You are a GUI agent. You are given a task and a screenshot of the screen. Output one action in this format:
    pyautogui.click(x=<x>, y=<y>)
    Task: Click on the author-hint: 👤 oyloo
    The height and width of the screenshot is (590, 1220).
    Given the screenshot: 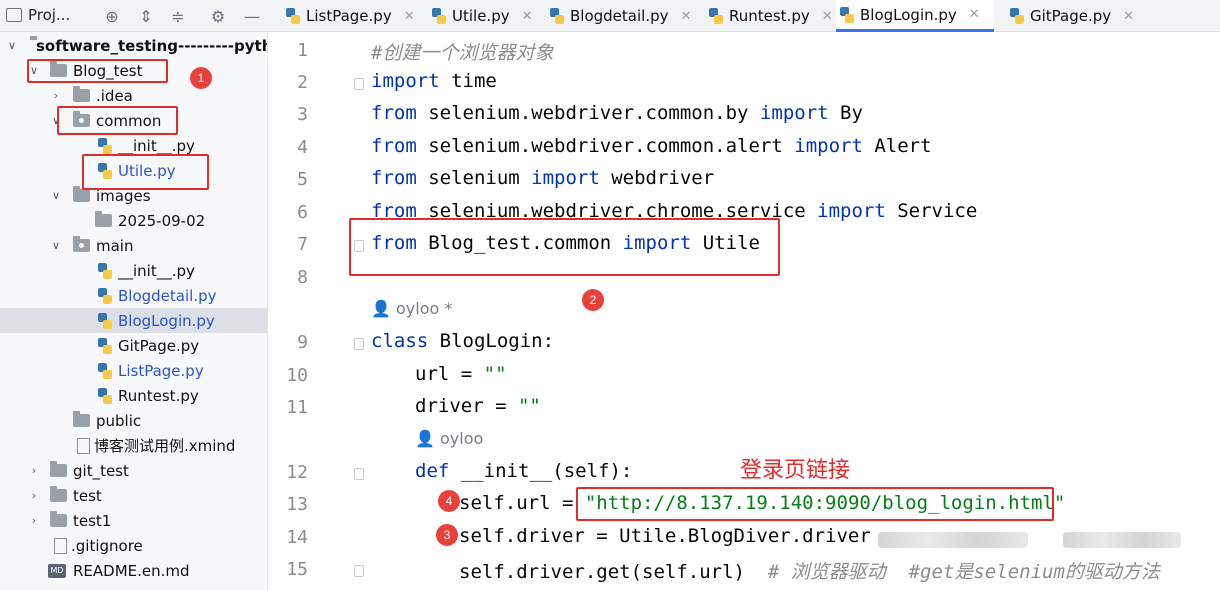 What is the action you would take?
    pyautogui.click(x=449, y=438)
    